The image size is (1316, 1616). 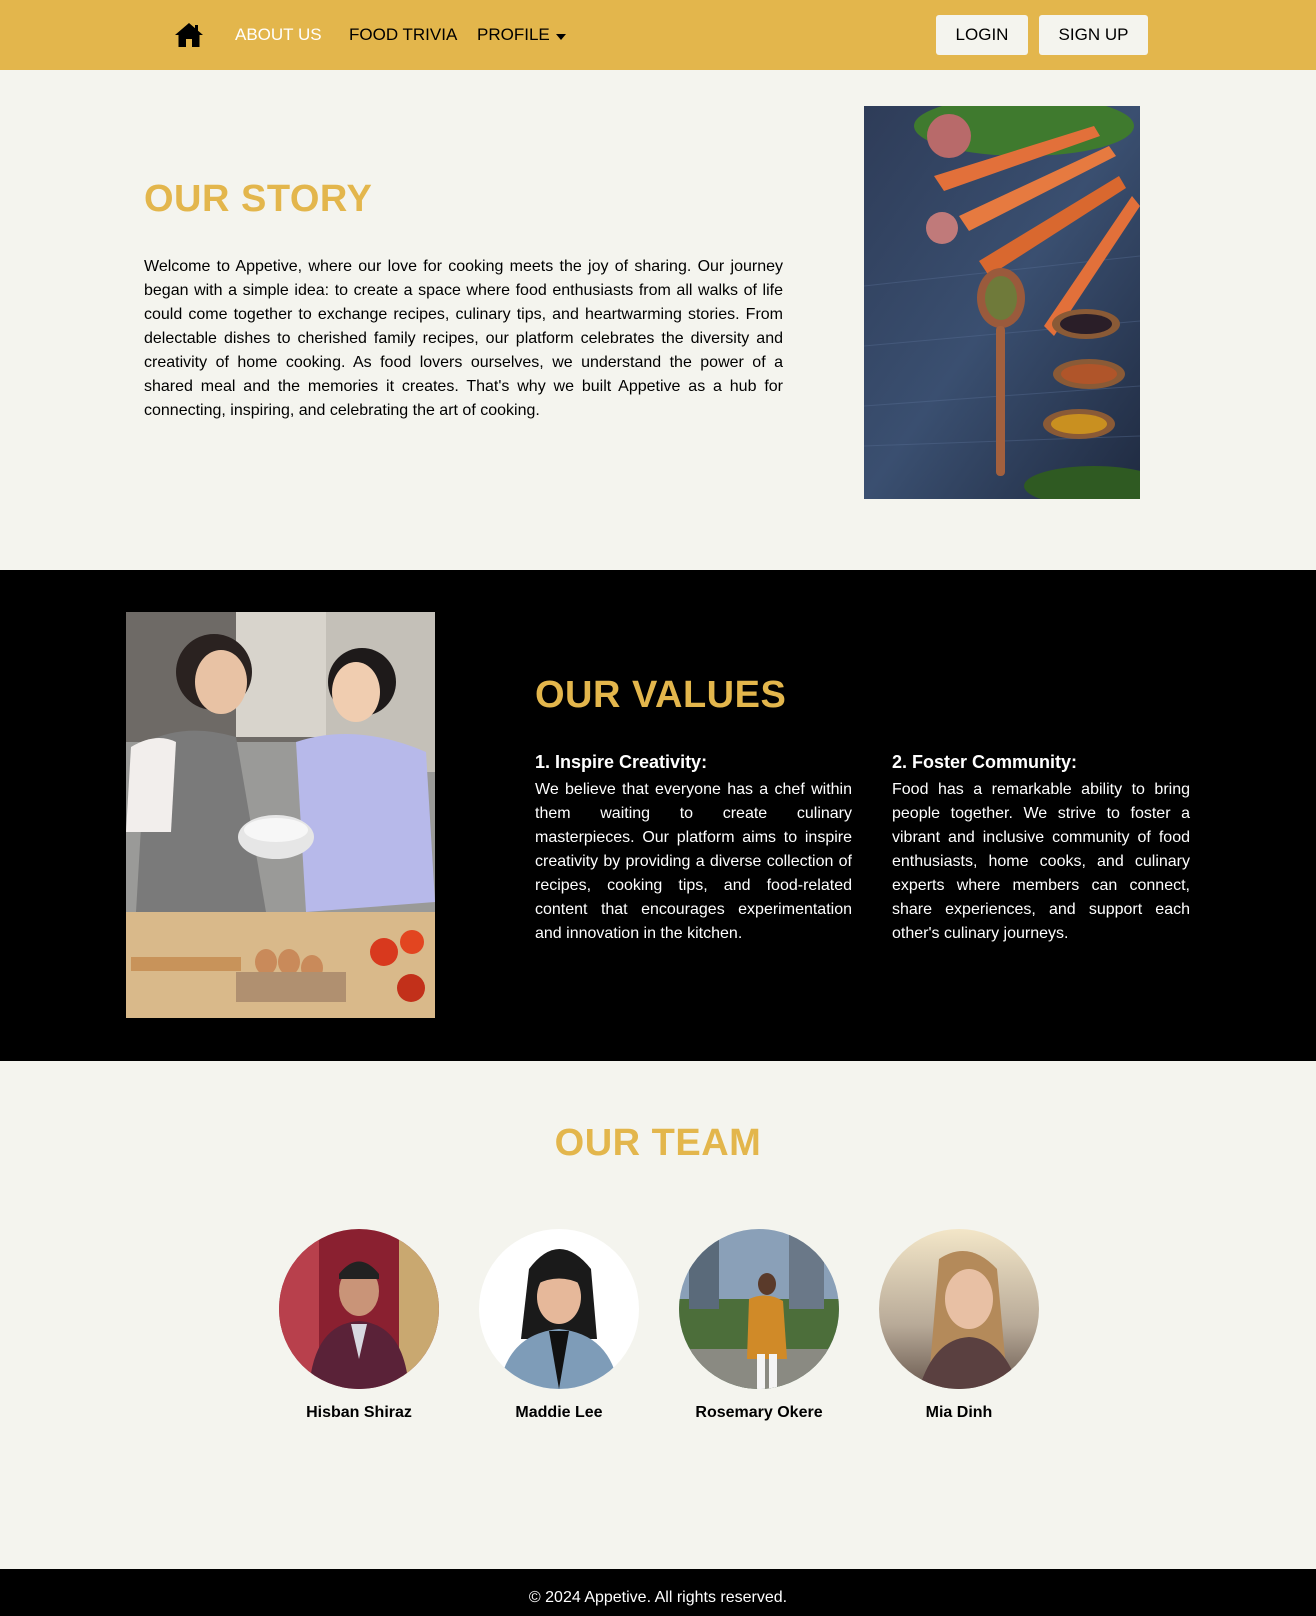 I want to click on signup-button: SIGN UP, so click(x=1093, y=35).